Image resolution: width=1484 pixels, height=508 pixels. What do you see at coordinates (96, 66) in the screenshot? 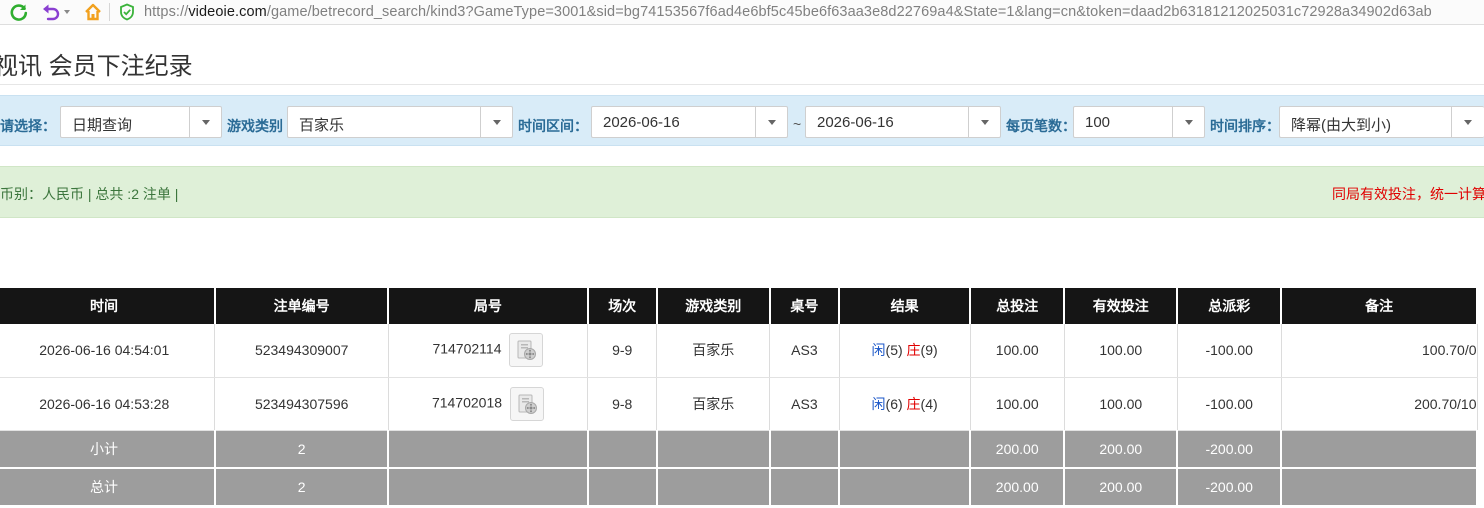
I see `page-title: 视讯 会员下注纪录` at bounding box center [96, 66].